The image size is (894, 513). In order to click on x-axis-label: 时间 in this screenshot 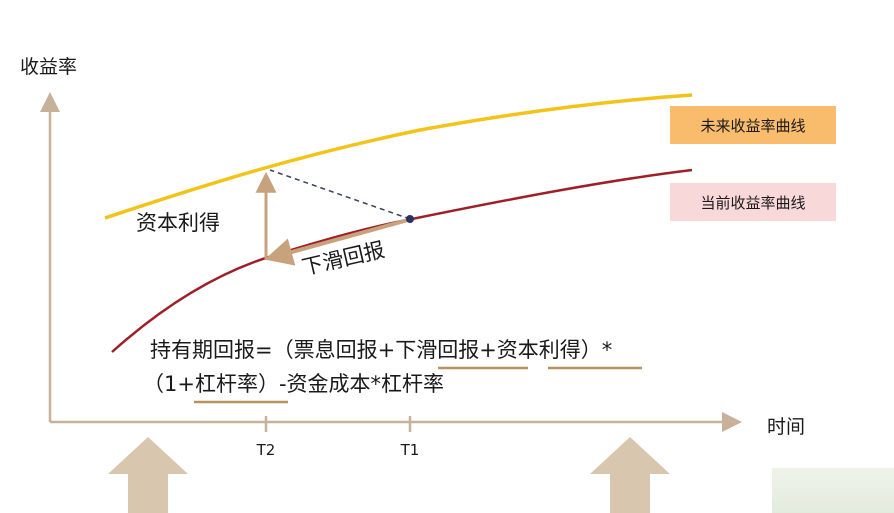, I will do `click(786, 427)`.